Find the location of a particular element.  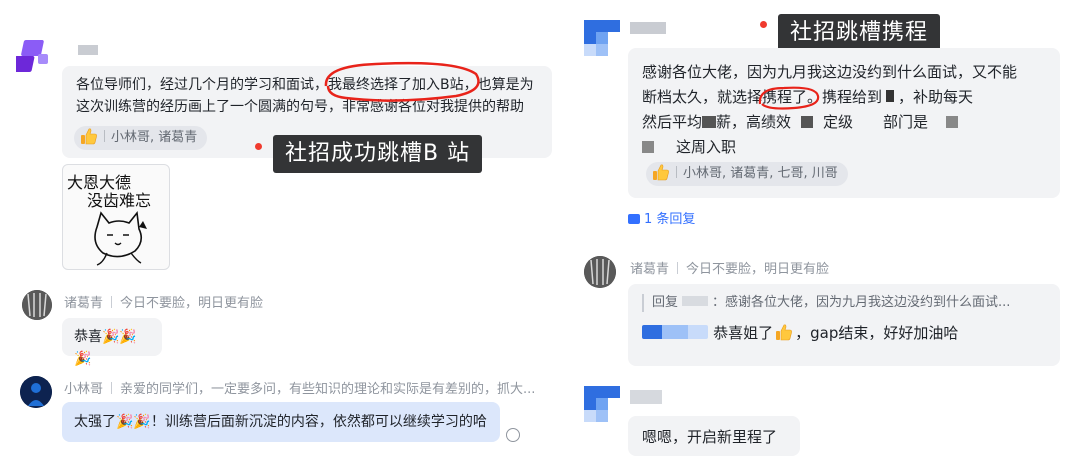

sticker-image: 大恩大德 没齿难忘 is located at coordinates (116, 217).